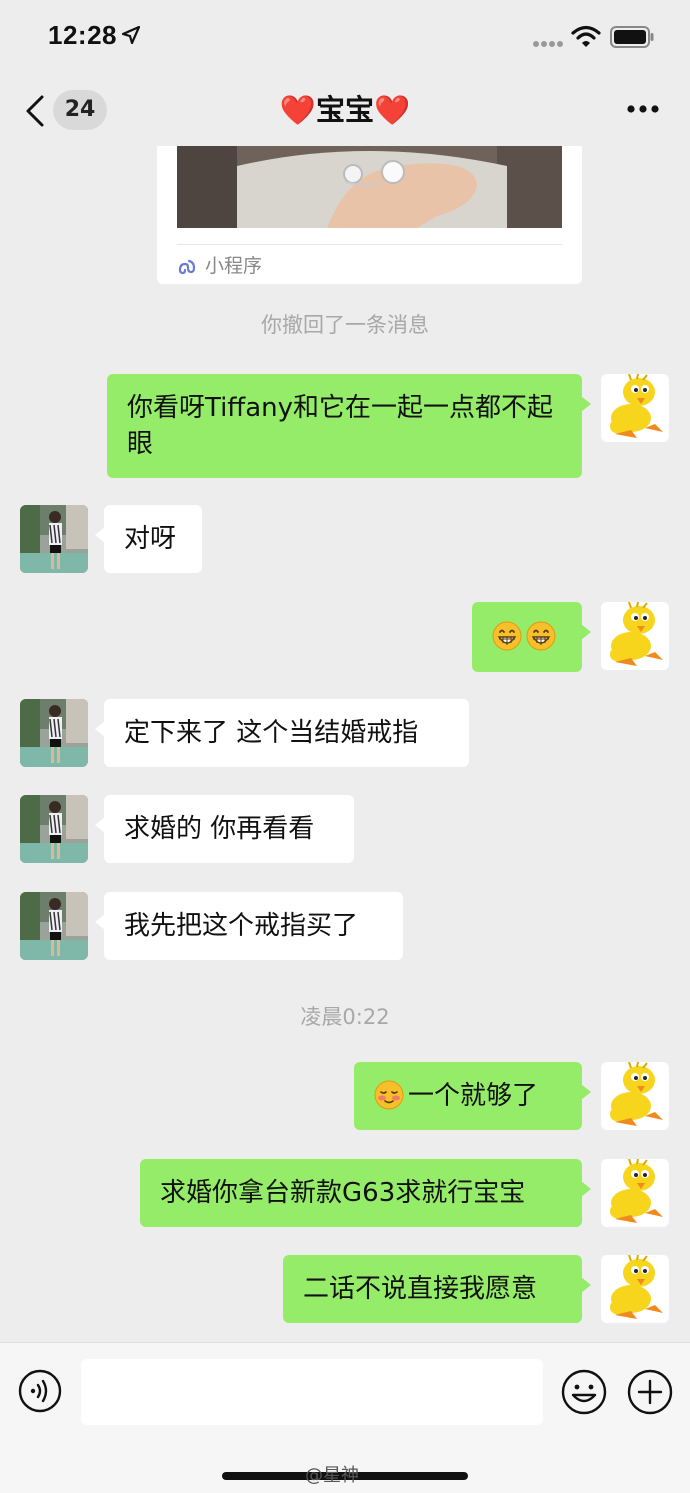 The image size is (690, 1493). I want to click on message-bubble-mine-emoji, so click(531, 637).